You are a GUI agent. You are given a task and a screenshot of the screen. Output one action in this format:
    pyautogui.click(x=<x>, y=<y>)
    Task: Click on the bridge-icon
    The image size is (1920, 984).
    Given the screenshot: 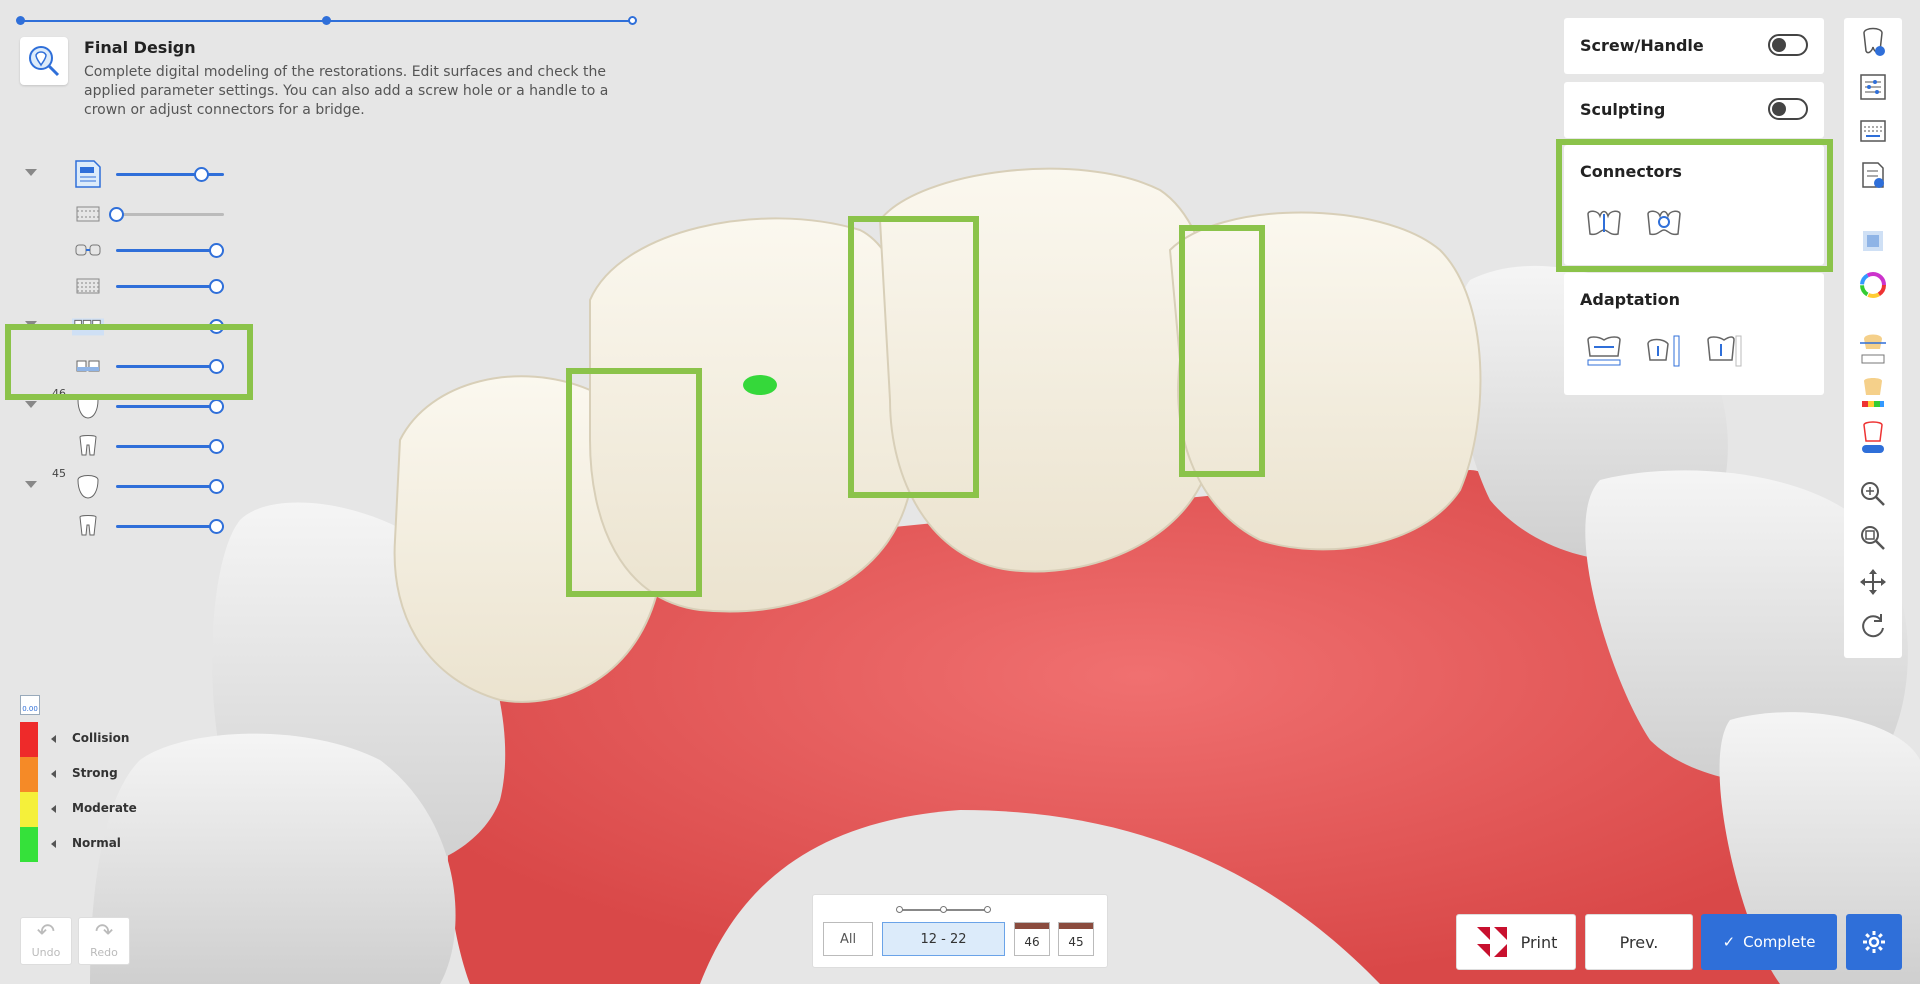 What is the action you would take?
    pyautogui.click(x=88, y=326)
    